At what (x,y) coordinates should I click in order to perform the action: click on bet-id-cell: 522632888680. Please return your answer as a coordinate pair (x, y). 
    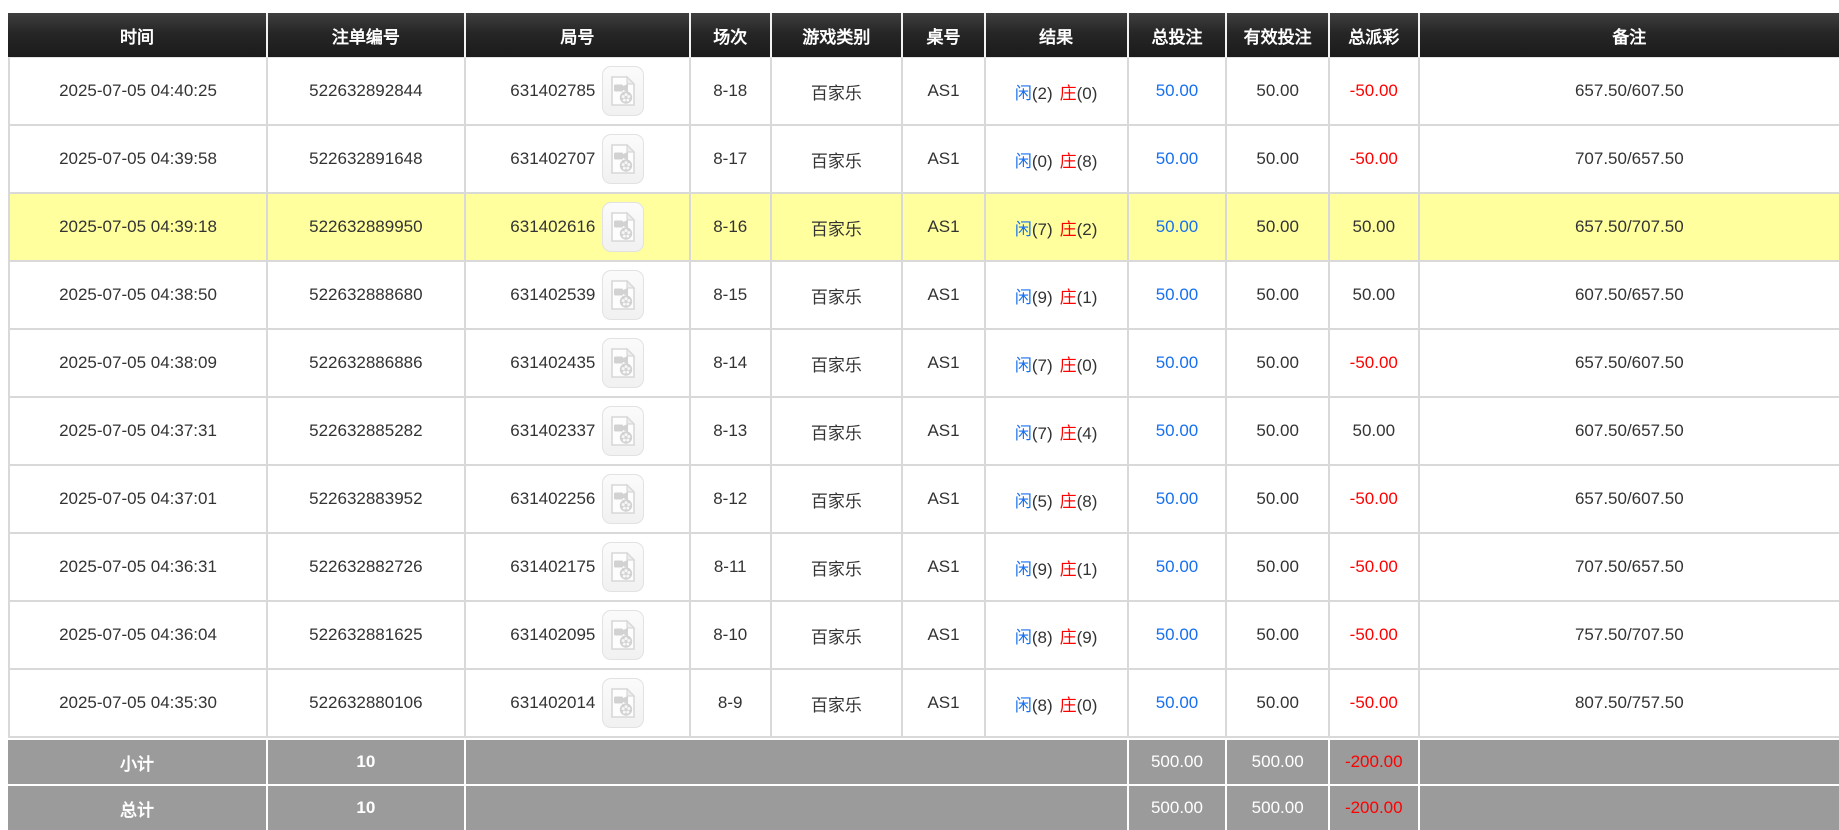
    Looking at the image, I should click on (367, 296).